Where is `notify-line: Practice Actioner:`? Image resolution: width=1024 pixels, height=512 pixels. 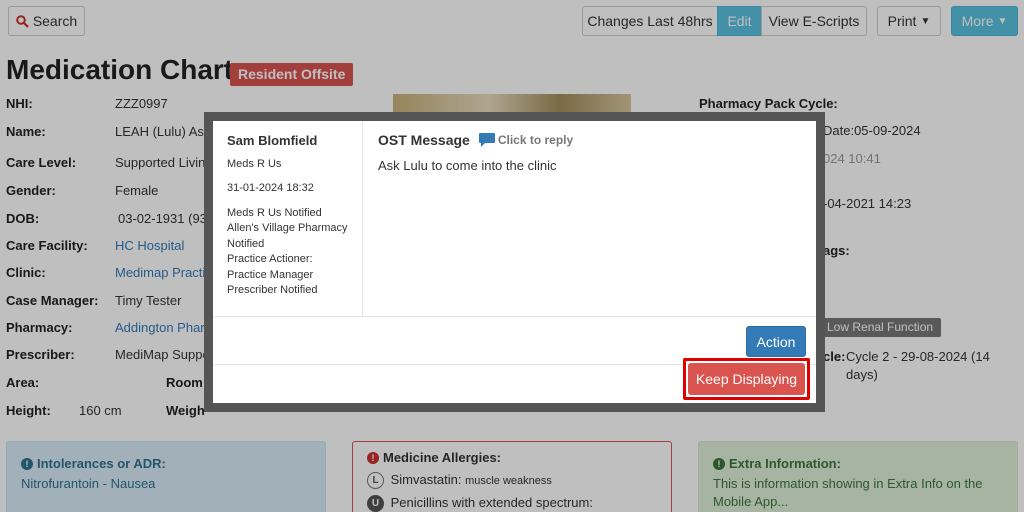
notify-line: Practice Actioner: is located at coordinates (270, 259).